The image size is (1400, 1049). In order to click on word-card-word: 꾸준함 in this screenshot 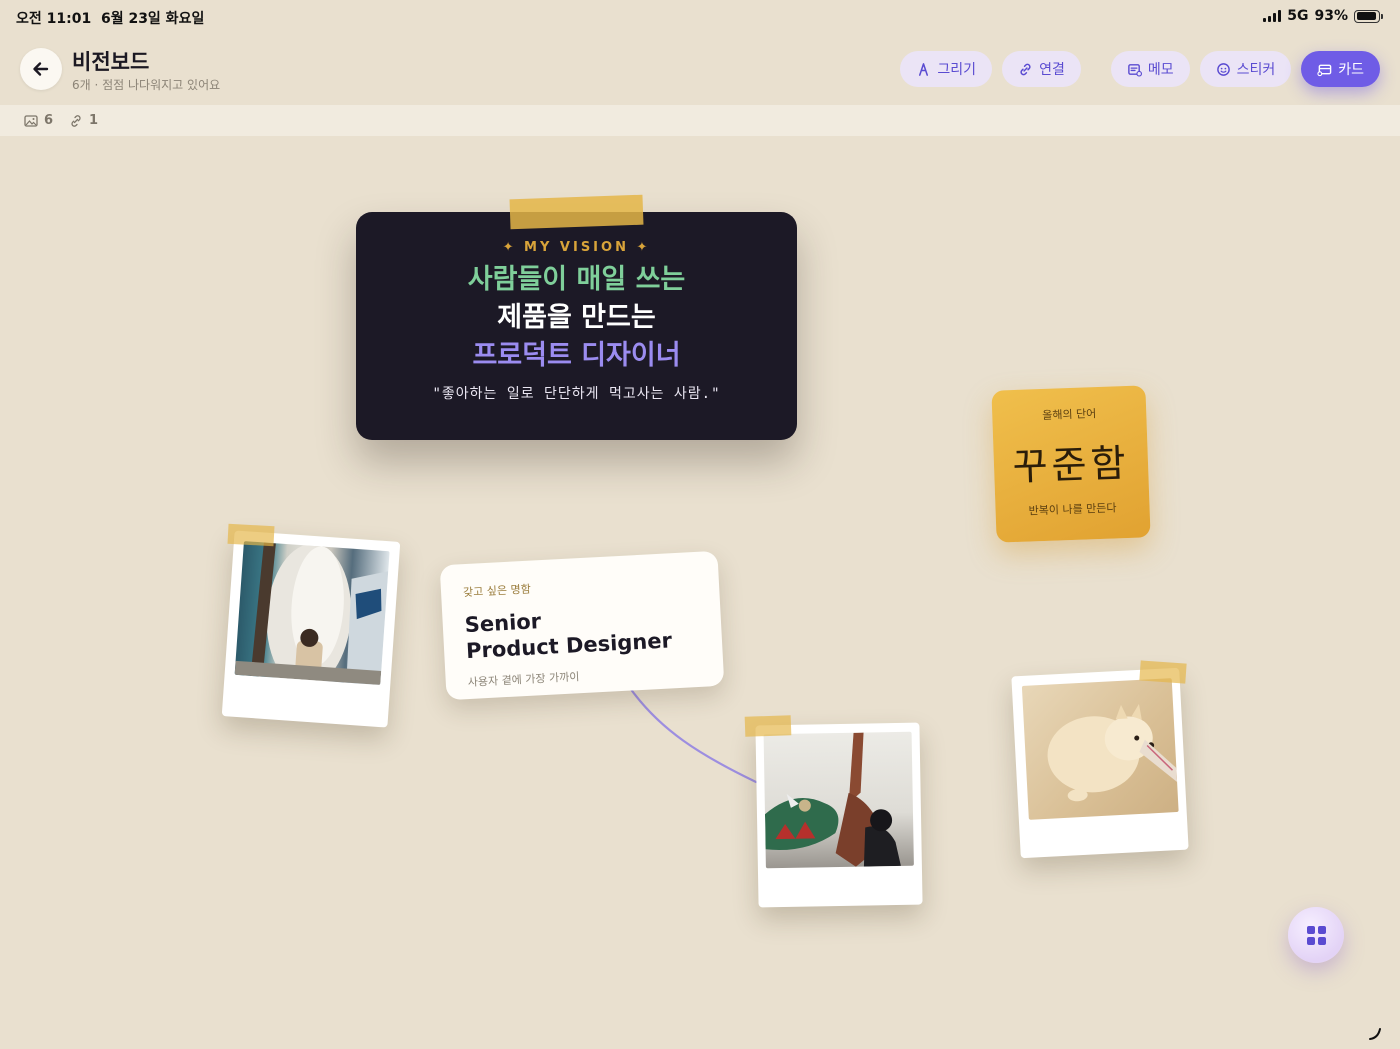, I will do `click(1071, 465)`.